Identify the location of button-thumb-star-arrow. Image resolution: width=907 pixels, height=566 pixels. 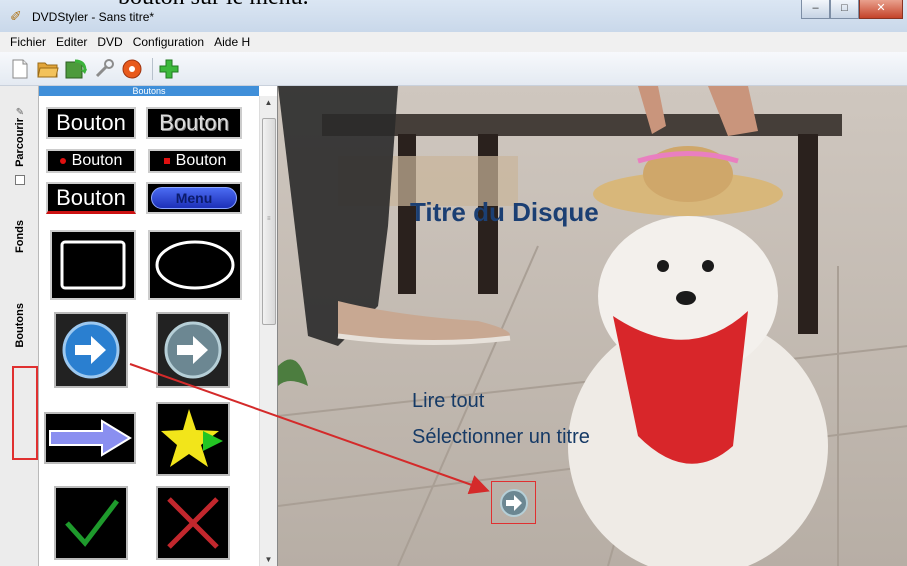
(193, 439).